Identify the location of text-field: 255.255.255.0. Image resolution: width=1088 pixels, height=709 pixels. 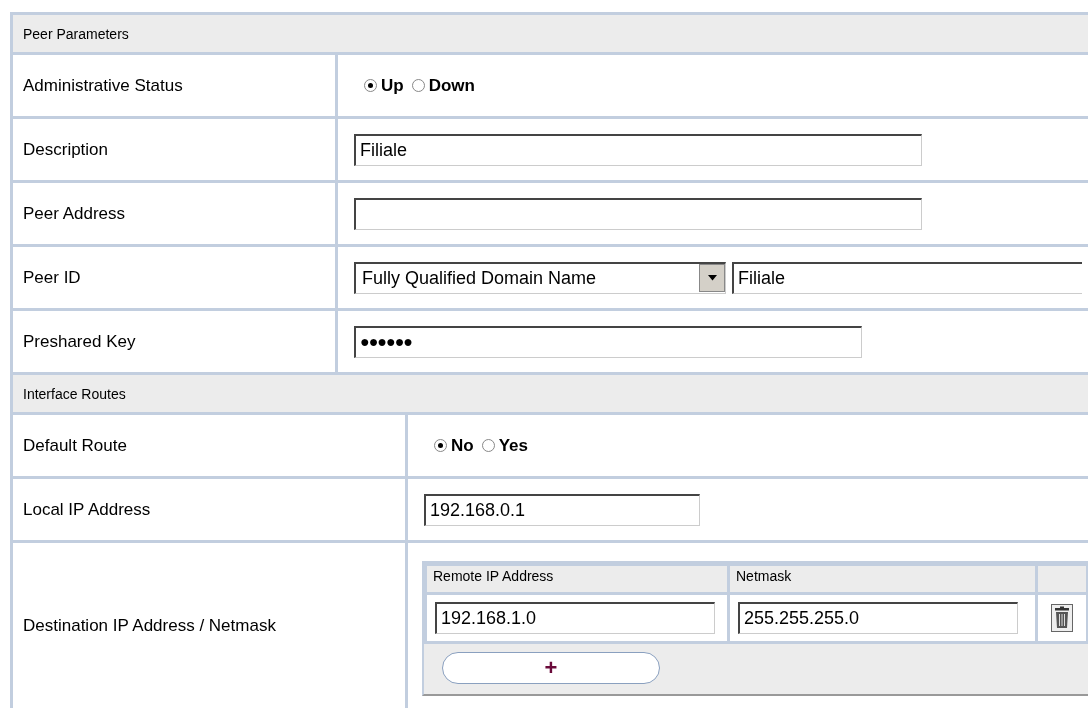
(878, 618).